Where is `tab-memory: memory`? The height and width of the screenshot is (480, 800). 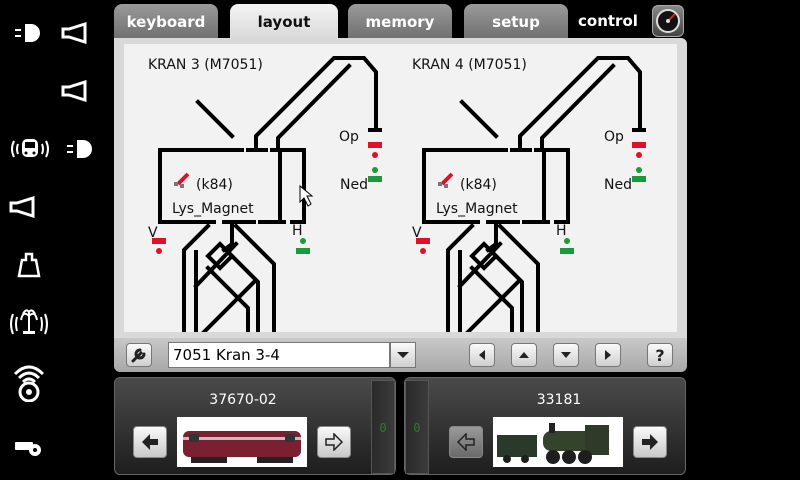 tab-memory: memory is located at coordinates (400, 22).